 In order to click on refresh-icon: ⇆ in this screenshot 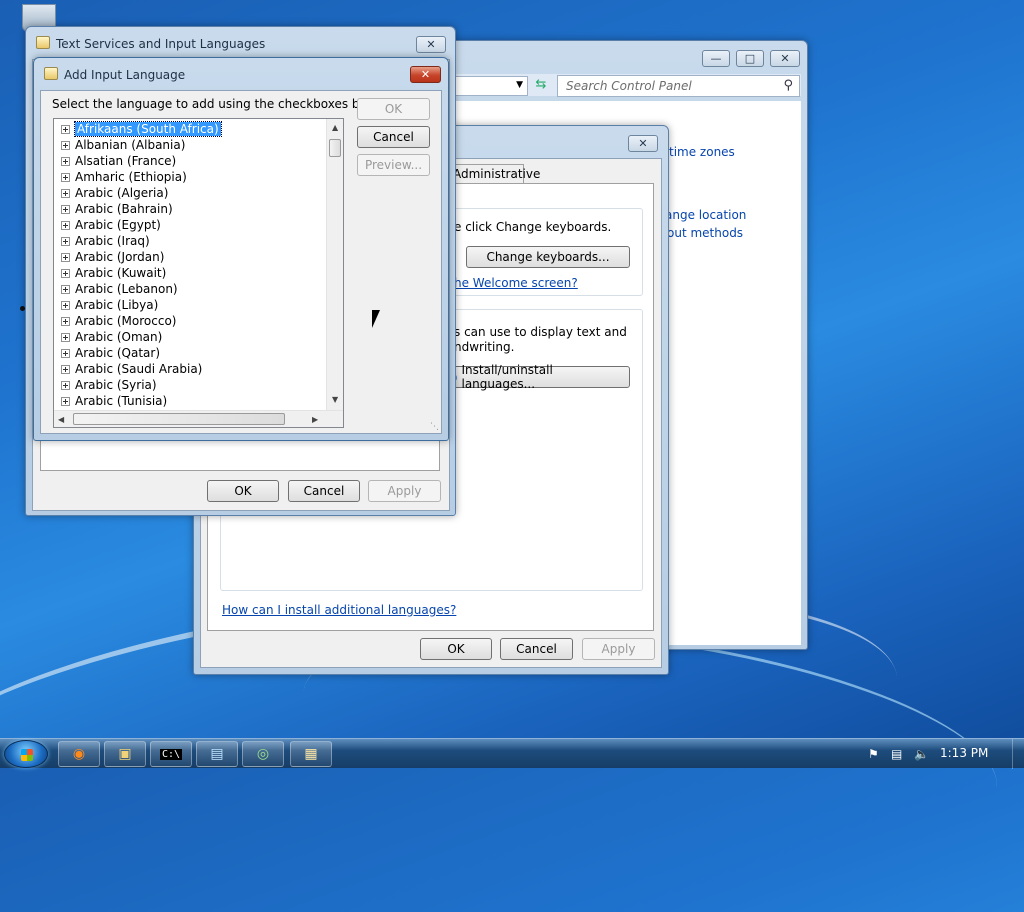, I will do `click(541, 86)`.